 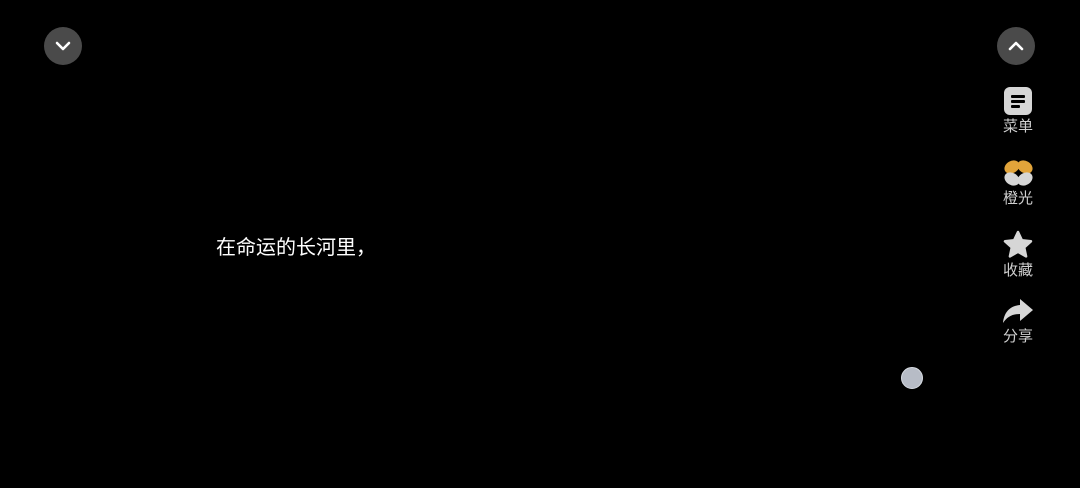 I want to click on menu-label: 菜单, so click(x=1017, y=126).